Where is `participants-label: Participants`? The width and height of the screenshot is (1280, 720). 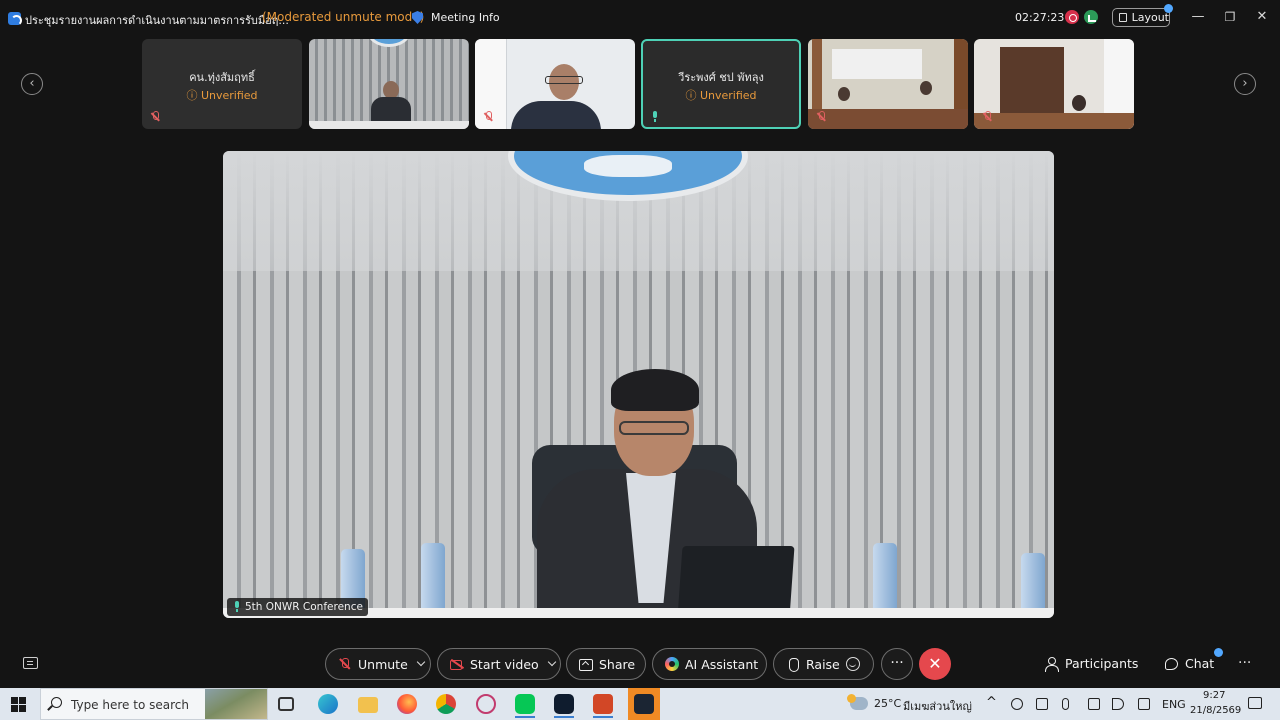 participants-label: Participants is located at coordinates (1102, 663).